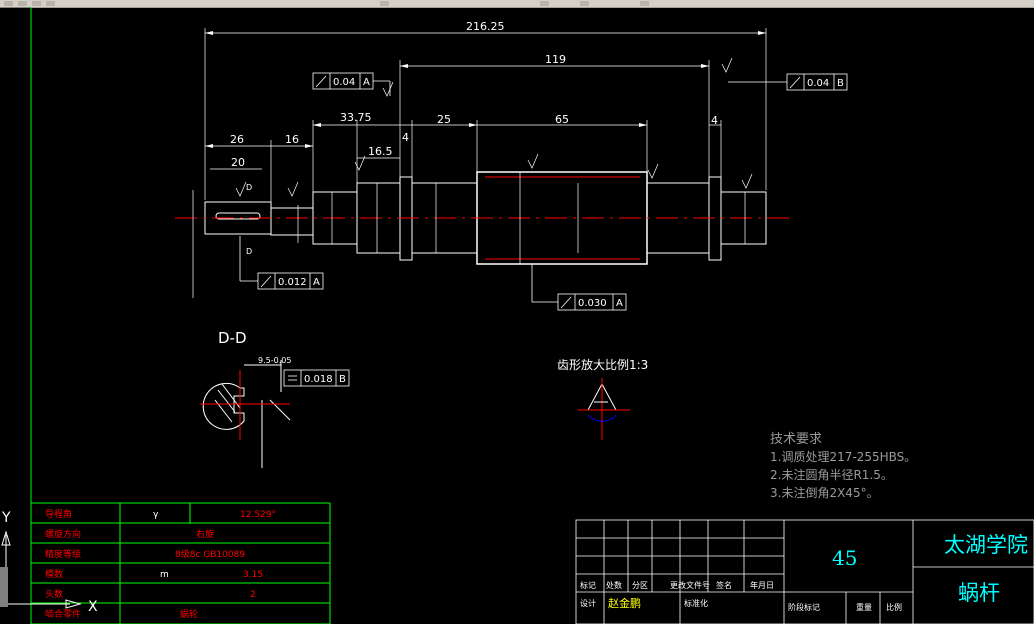 This screenshot has height=624, width=1034. I want to click on dim-25: 25, so click(444, 119).